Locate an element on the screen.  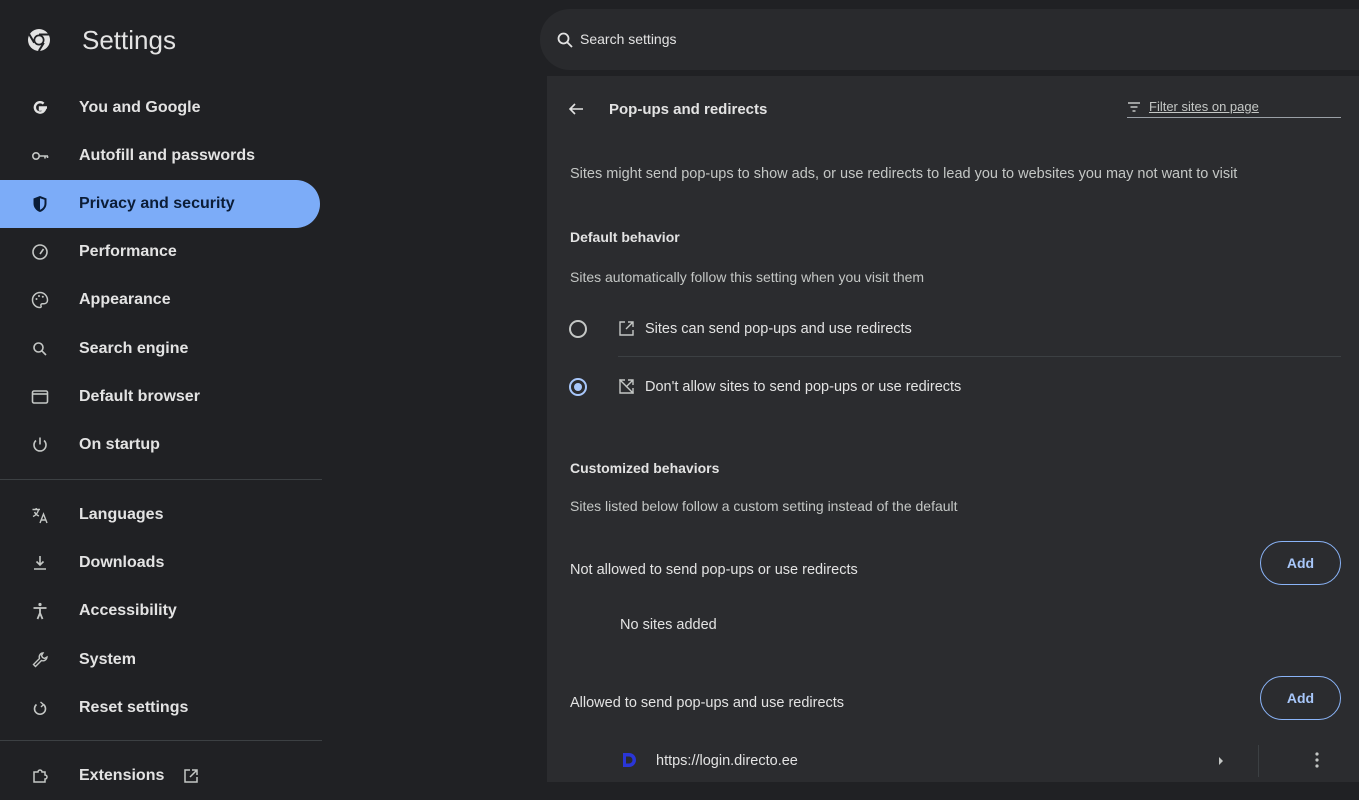
sidebar-item-default-browser: Default browser is located at coordinates (160, 397).